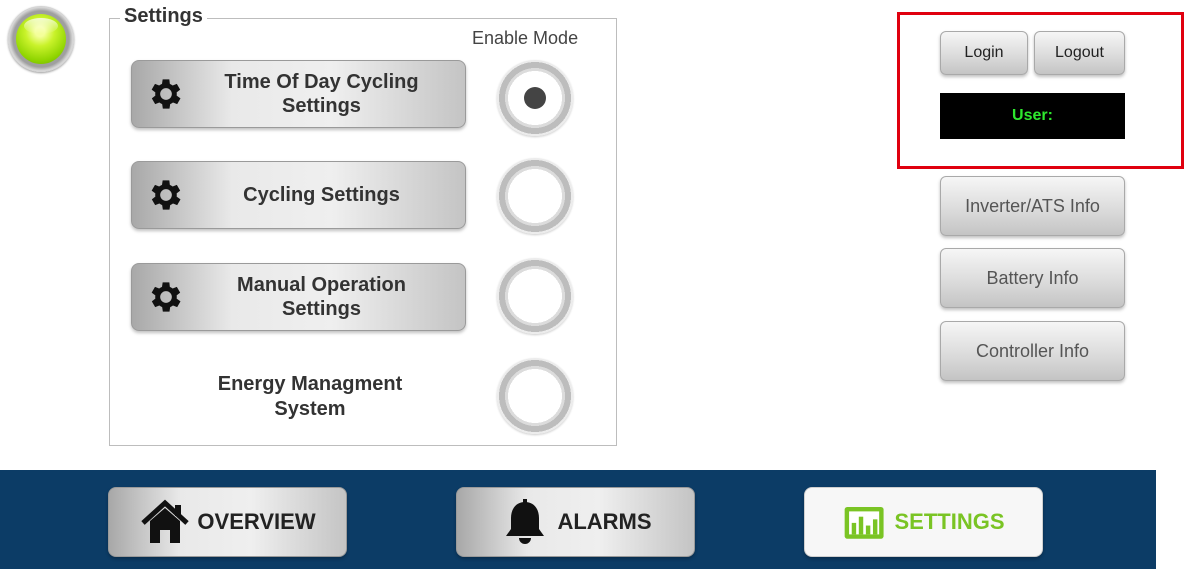 Image resolution: width=1184 pixels, height=569 pixels. Describe the element at coordinates (535, 396) in the screenshot. I see `energy-management-enable-radio` at that location.